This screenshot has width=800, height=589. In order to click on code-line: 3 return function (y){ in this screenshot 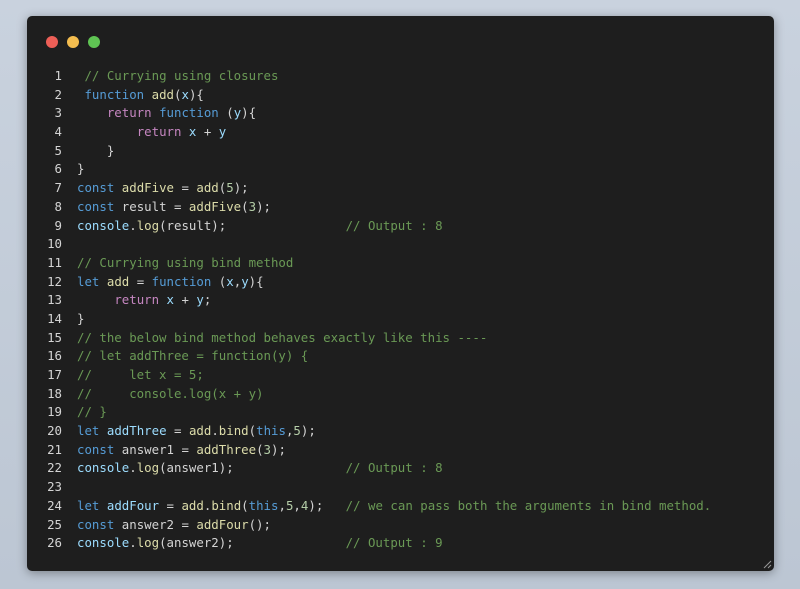, I will do `click(400, 113)`.